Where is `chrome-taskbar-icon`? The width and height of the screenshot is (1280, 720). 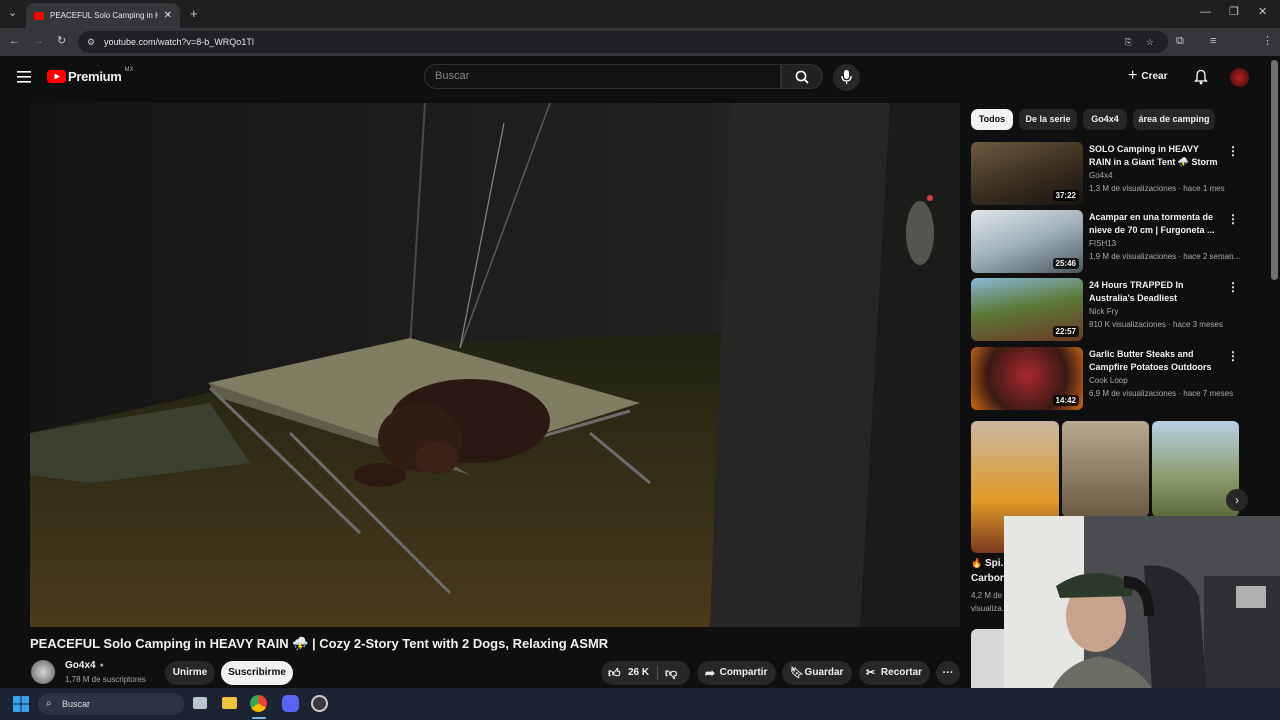 chrome-taskbar-icon is located at coordinates (258, 703).